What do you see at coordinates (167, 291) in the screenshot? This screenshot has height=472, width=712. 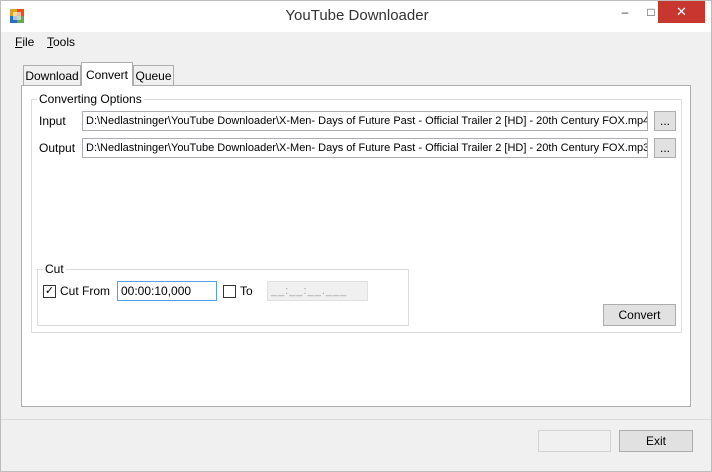 I see `cut-from-time-field: 00:00:10,000` at bounding box center [167, 291].